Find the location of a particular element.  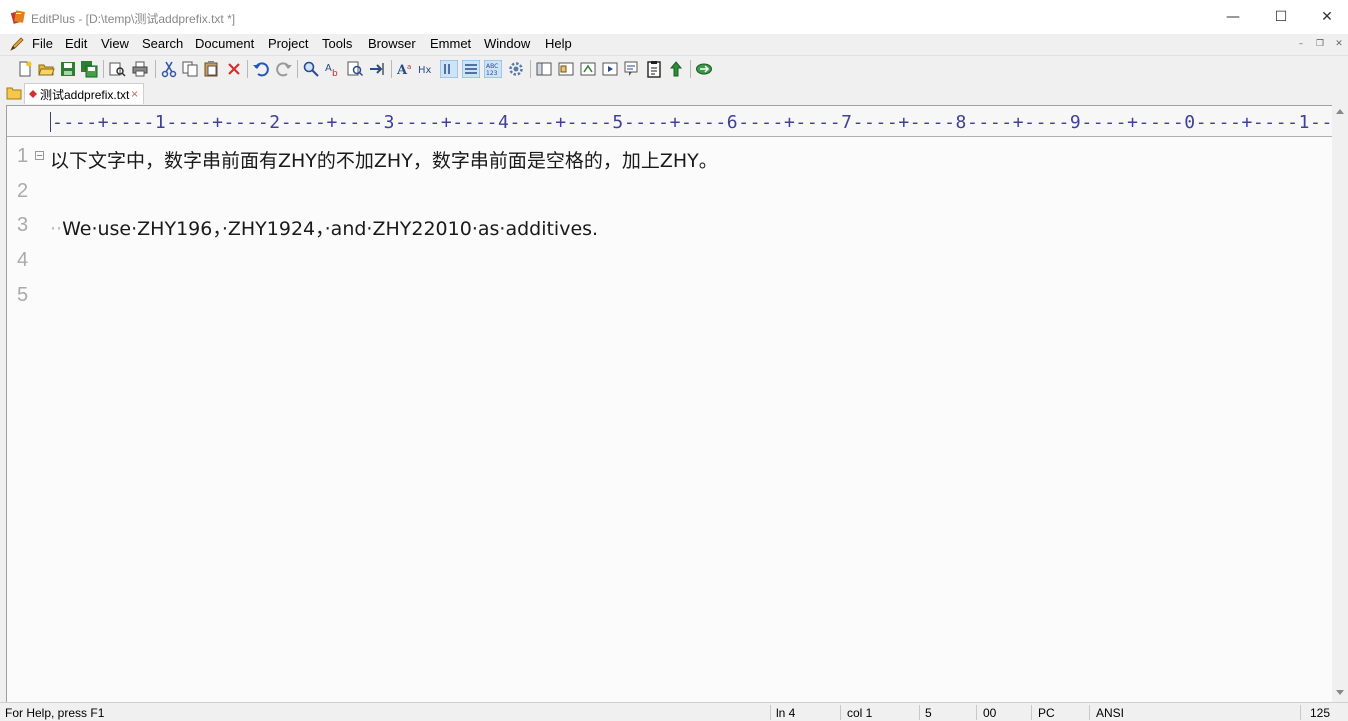

save-icon is located at coordinates (68, 69).